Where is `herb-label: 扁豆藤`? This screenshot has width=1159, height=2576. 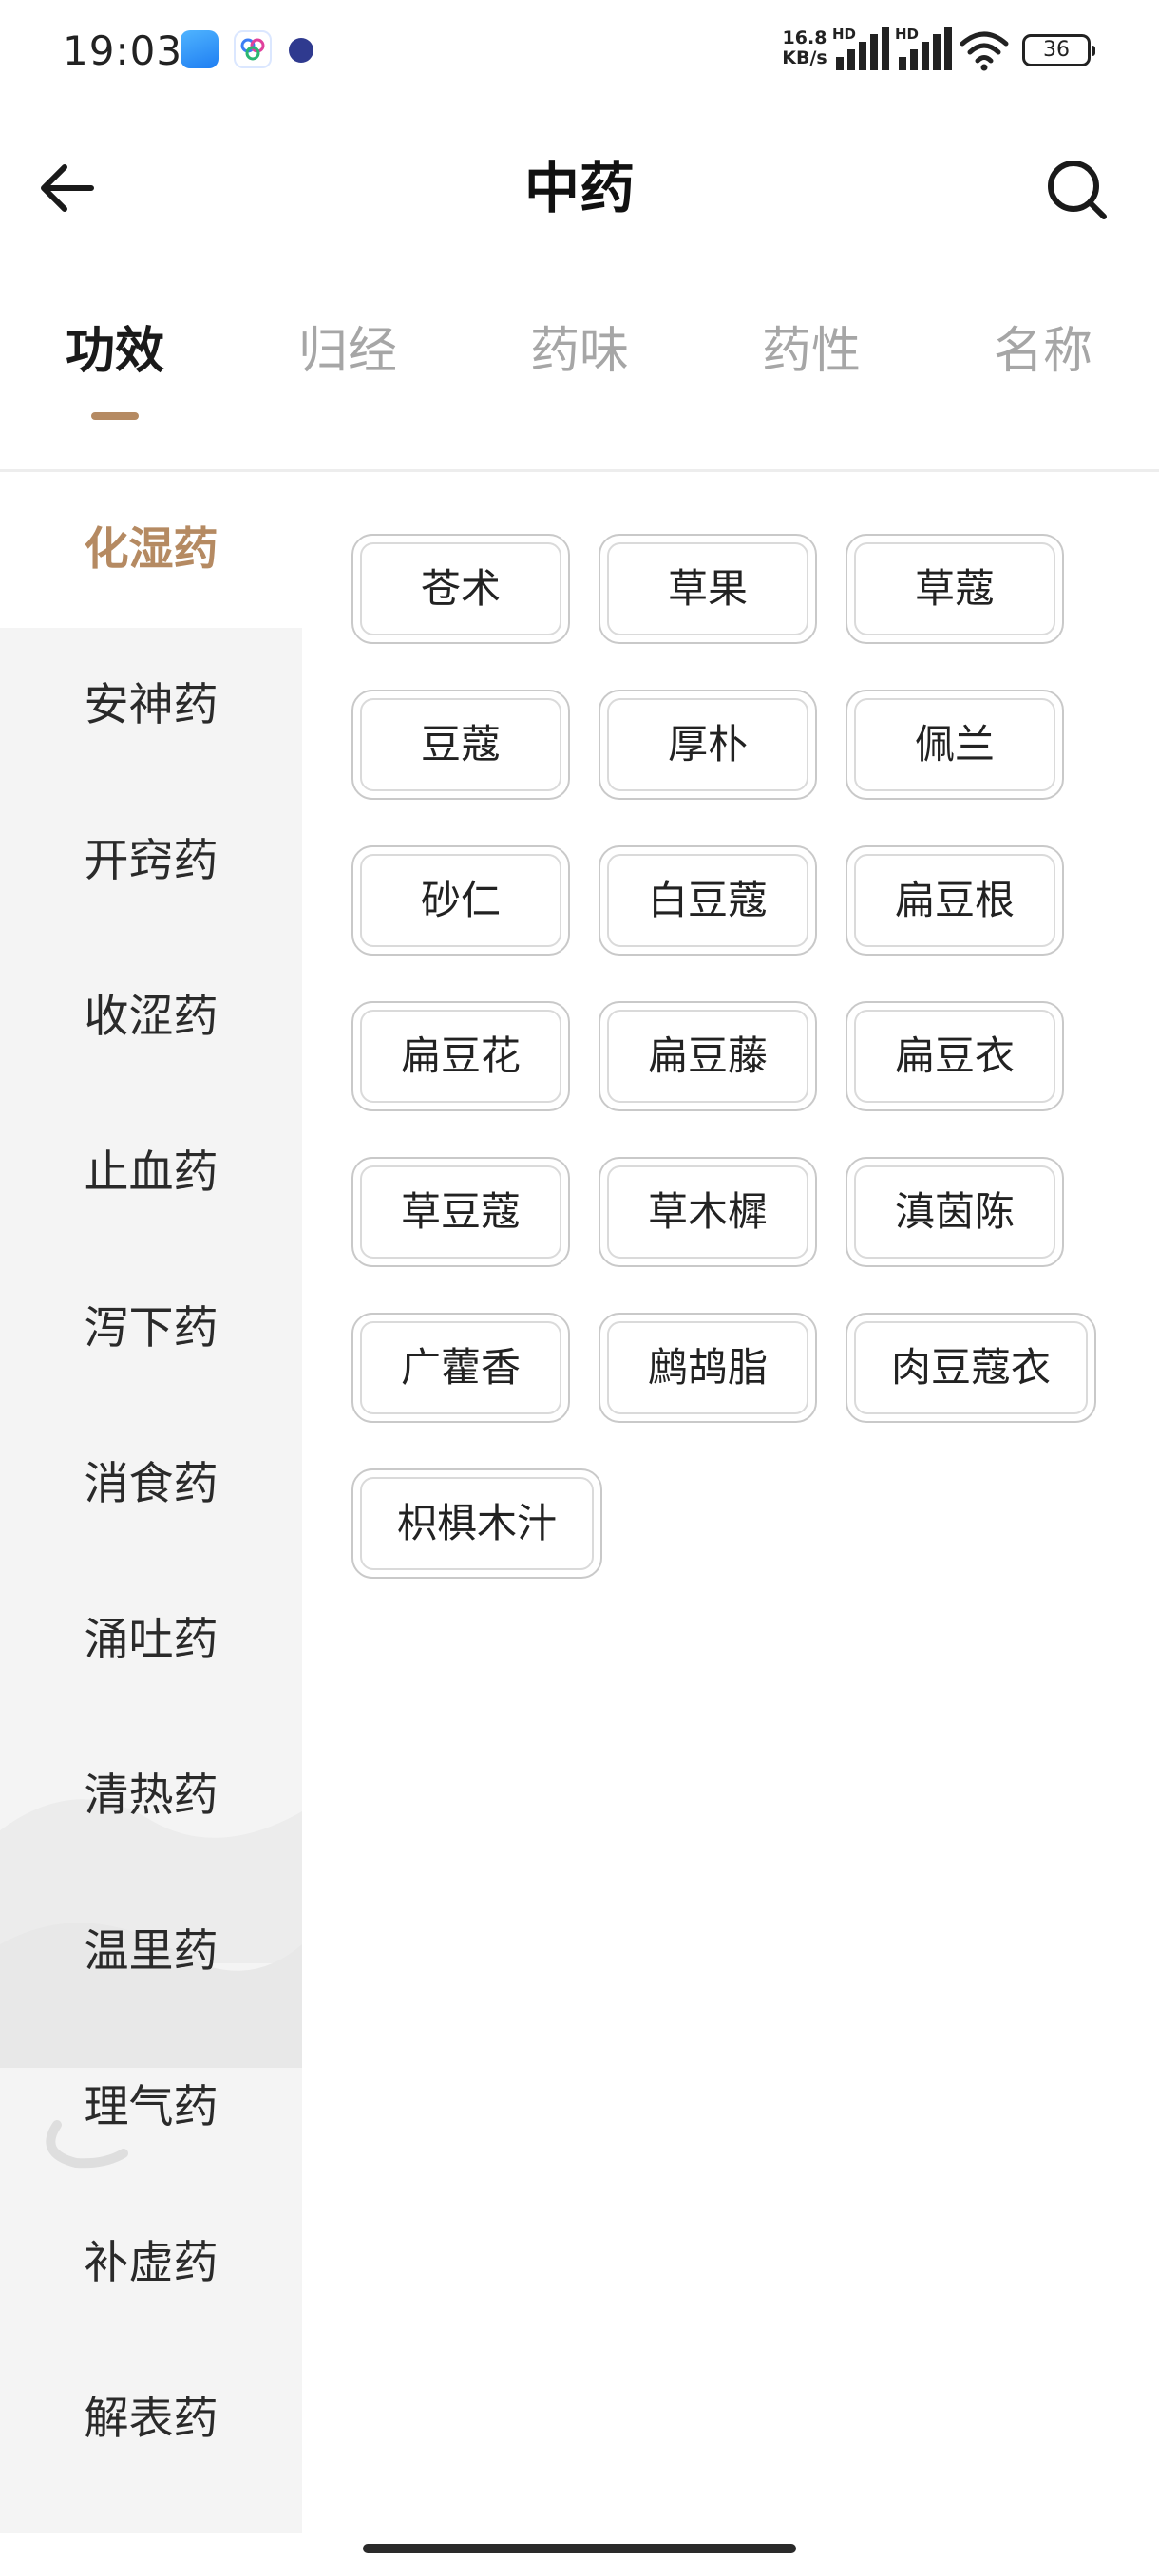 herb-label: 扁豆藤 is located at coordinates (707, 1055).